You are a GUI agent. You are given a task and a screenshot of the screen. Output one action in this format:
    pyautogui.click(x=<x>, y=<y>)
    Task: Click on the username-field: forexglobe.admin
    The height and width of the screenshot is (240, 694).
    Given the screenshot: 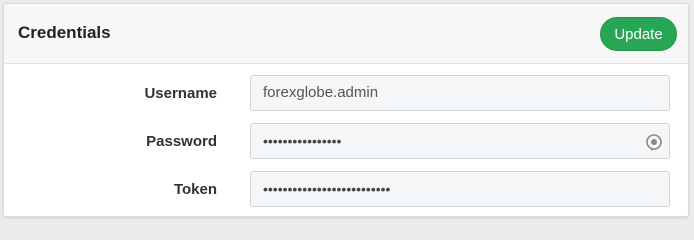 What is the action you would take?
    pyautogui.click(x=460, y=93)
    